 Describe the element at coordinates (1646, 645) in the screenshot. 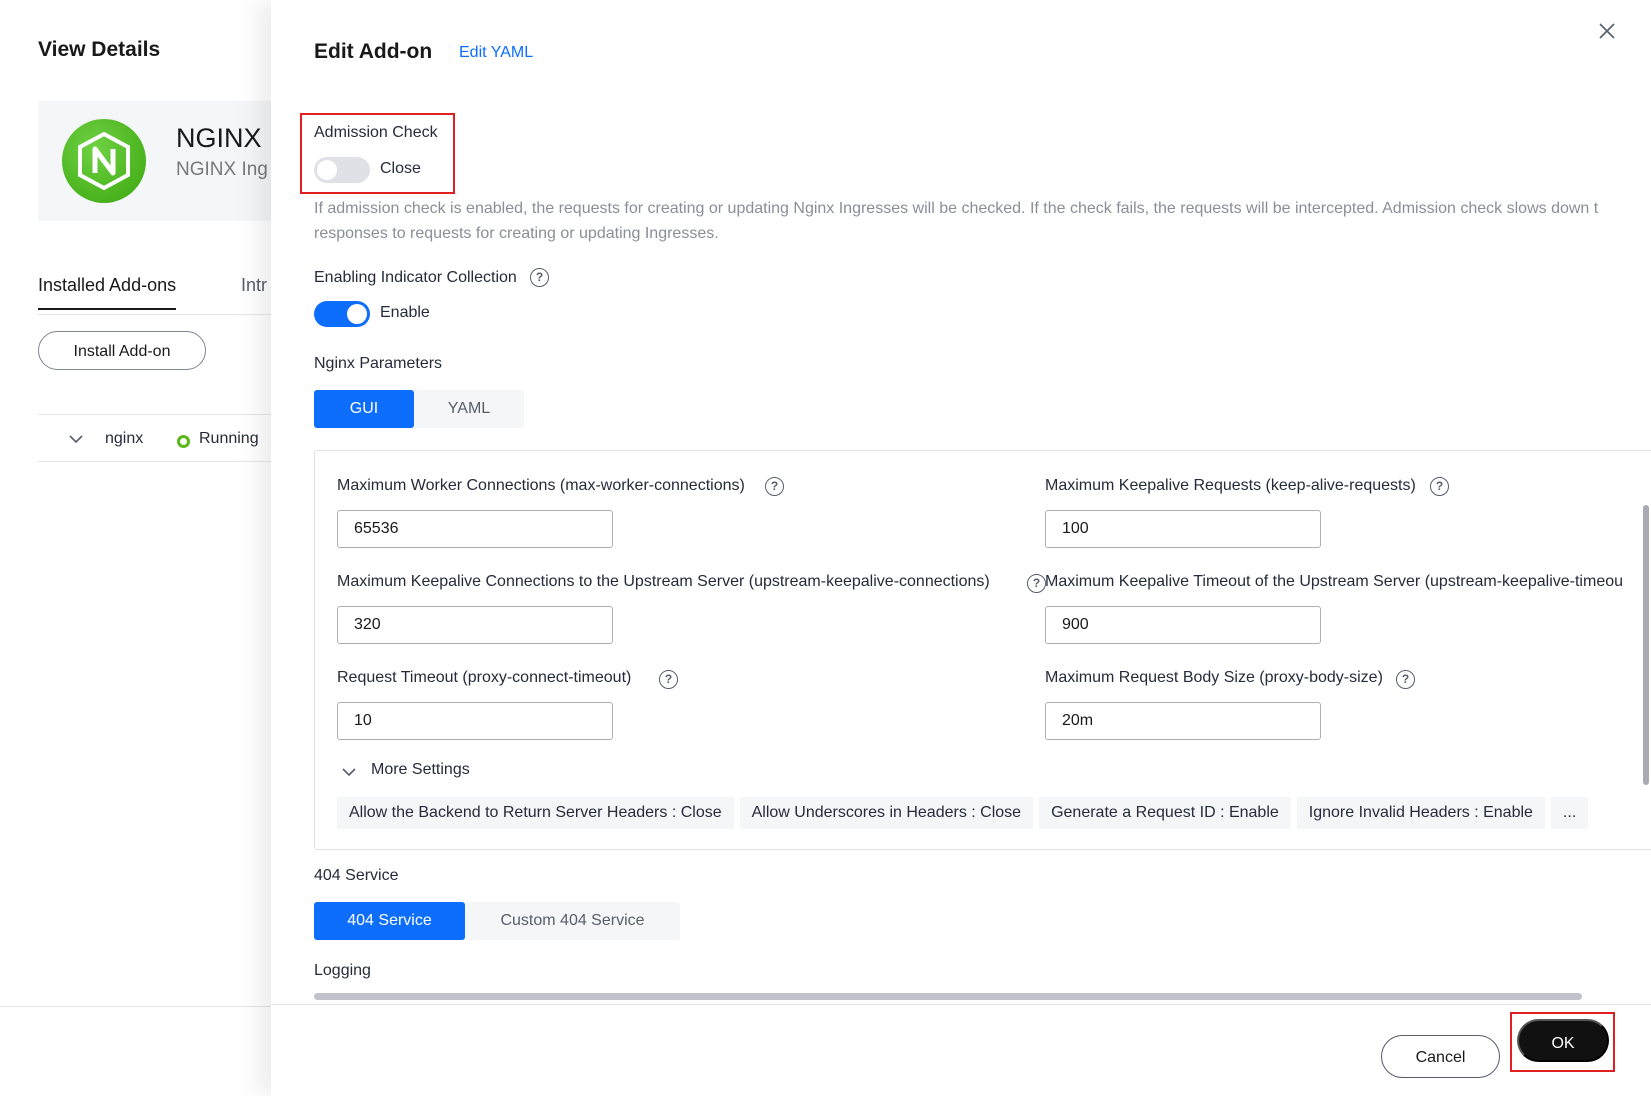

I see `vertical-scrollbar` at that location.